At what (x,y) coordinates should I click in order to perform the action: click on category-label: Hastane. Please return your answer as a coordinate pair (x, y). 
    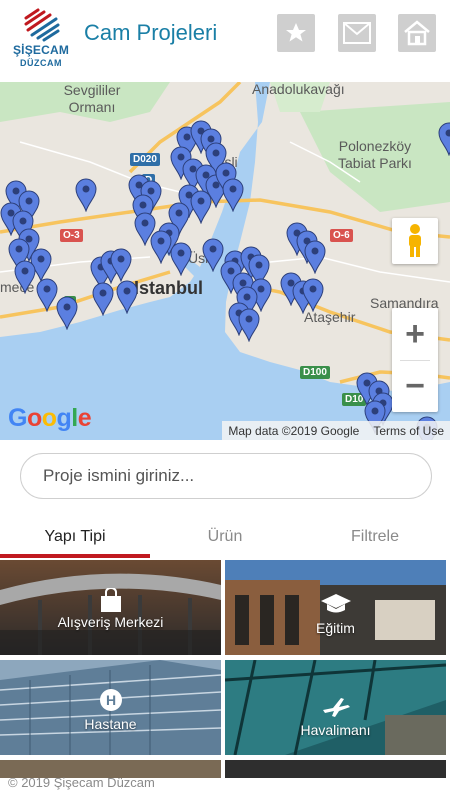
    Looking at the image, I should click on (110, 724).